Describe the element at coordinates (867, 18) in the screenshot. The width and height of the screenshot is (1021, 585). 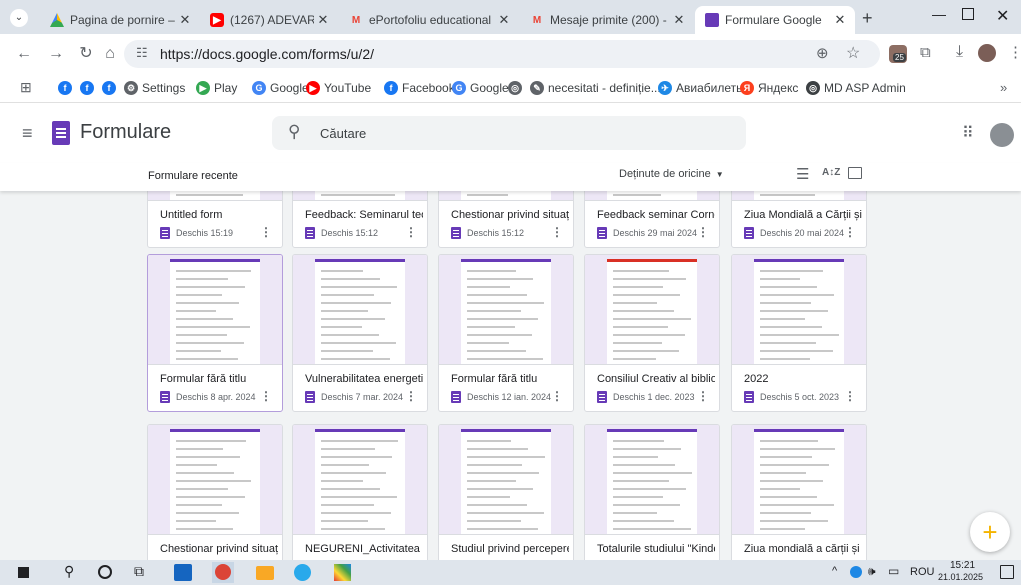
I see `new-tab-button: +` at that location.